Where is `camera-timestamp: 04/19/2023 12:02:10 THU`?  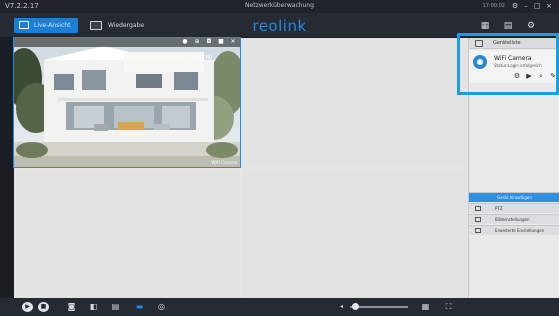
camera-timestamp: 04/19/2023 12:02:10 THU is located at coordinates (172, 58).